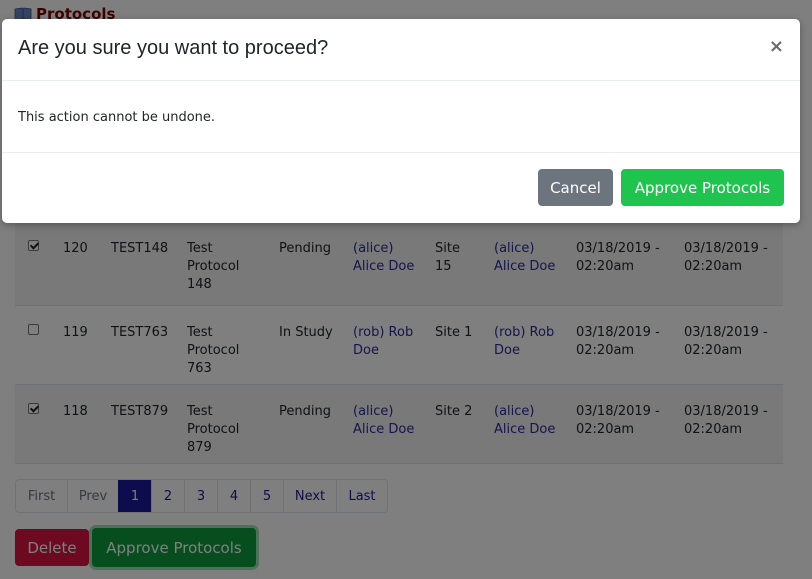  What do you see at coordinates (776, 47) in the screenshot?
I see `close-icon: ×` at bounding box center [776, 47].